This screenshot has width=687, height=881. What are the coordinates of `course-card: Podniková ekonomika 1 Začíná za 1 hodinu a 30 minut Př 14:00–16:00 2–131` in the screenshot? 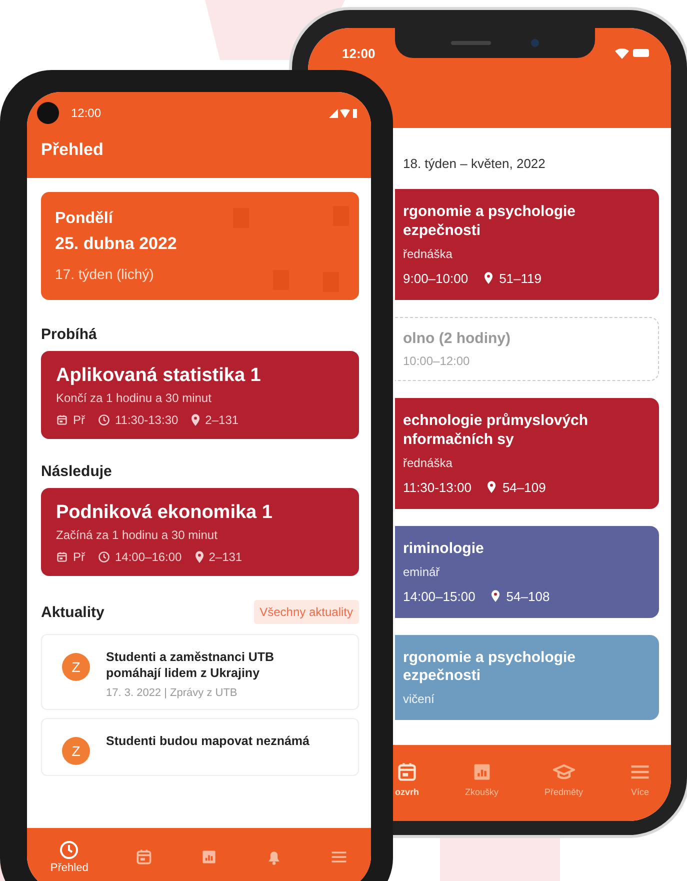 It's located at (200, 532).